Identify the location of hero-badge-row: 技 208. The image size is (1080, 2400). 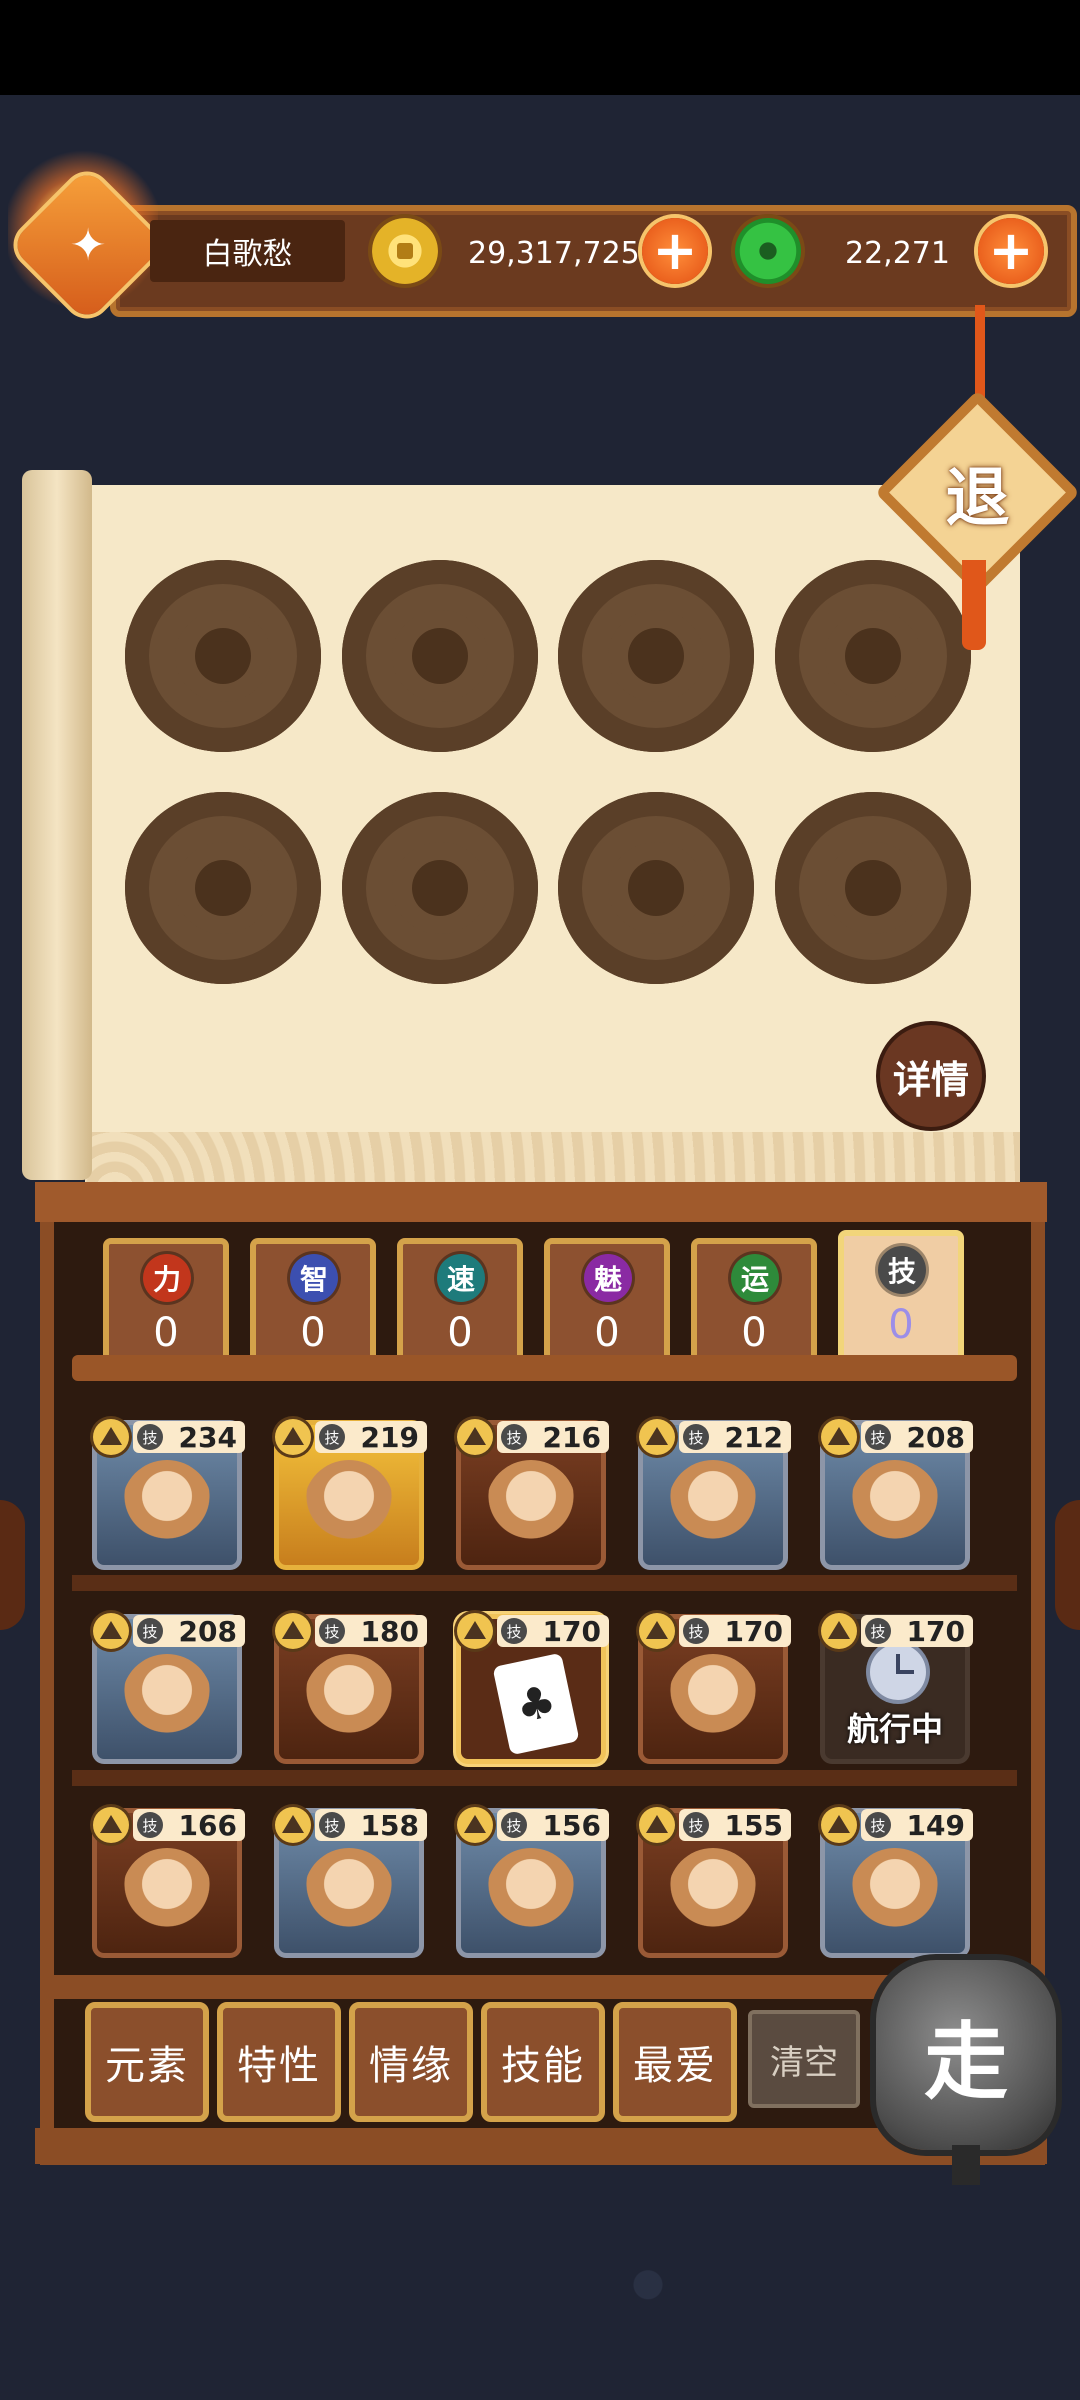
(901, 1437).